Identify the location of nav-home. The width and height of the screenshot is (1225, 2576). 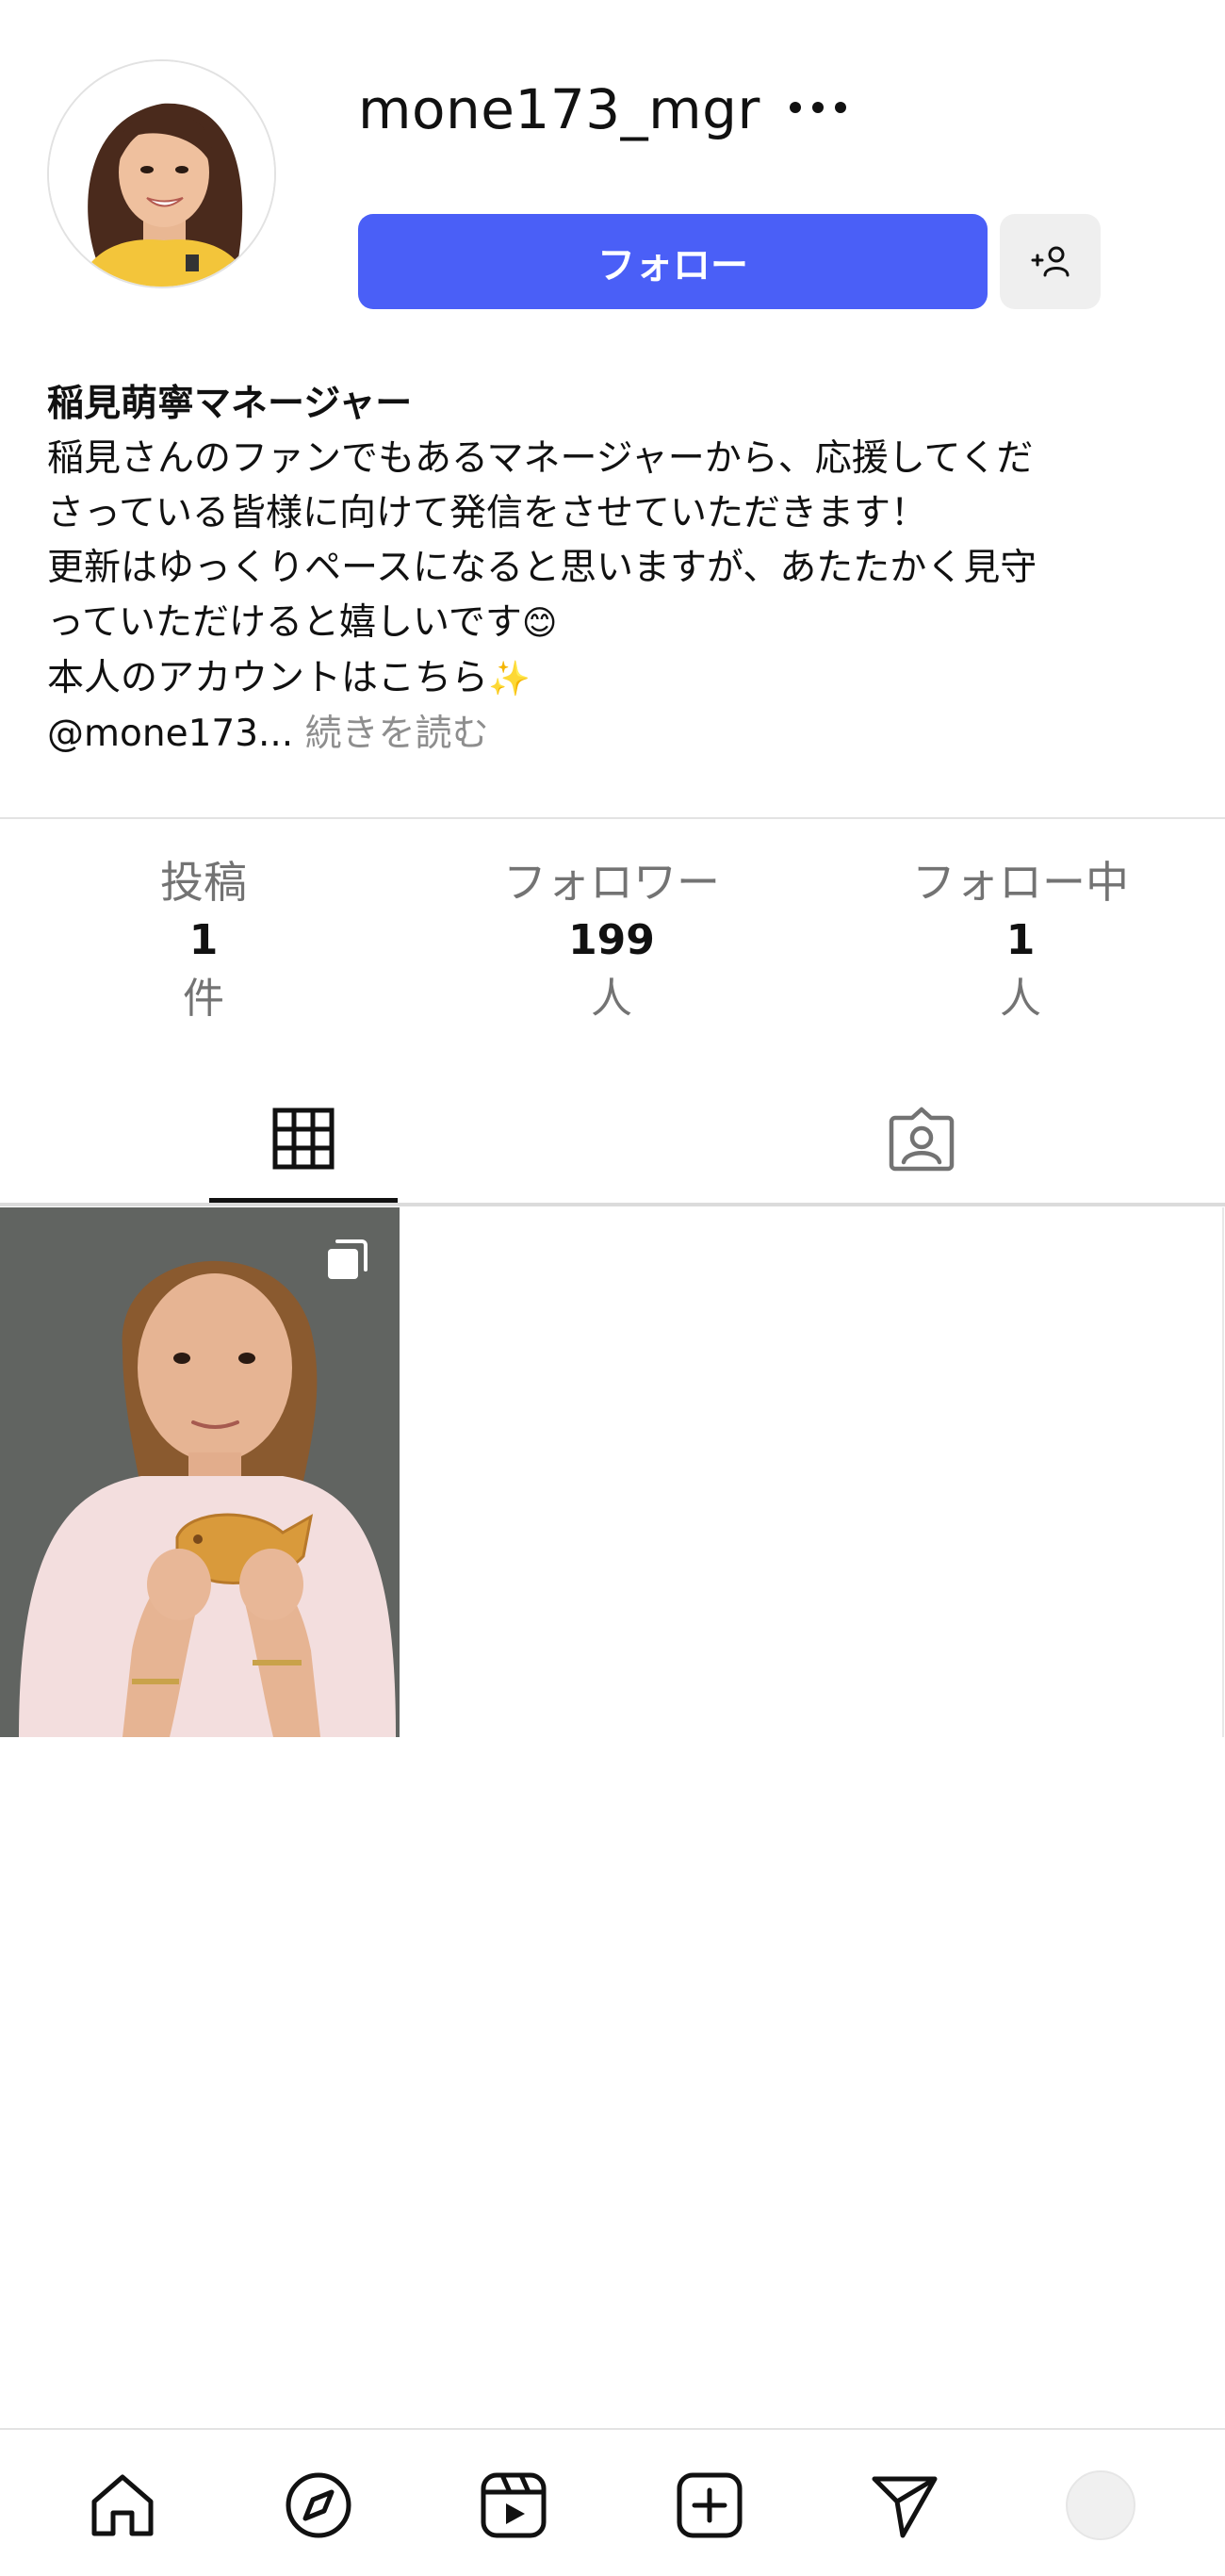
(122, 2505).